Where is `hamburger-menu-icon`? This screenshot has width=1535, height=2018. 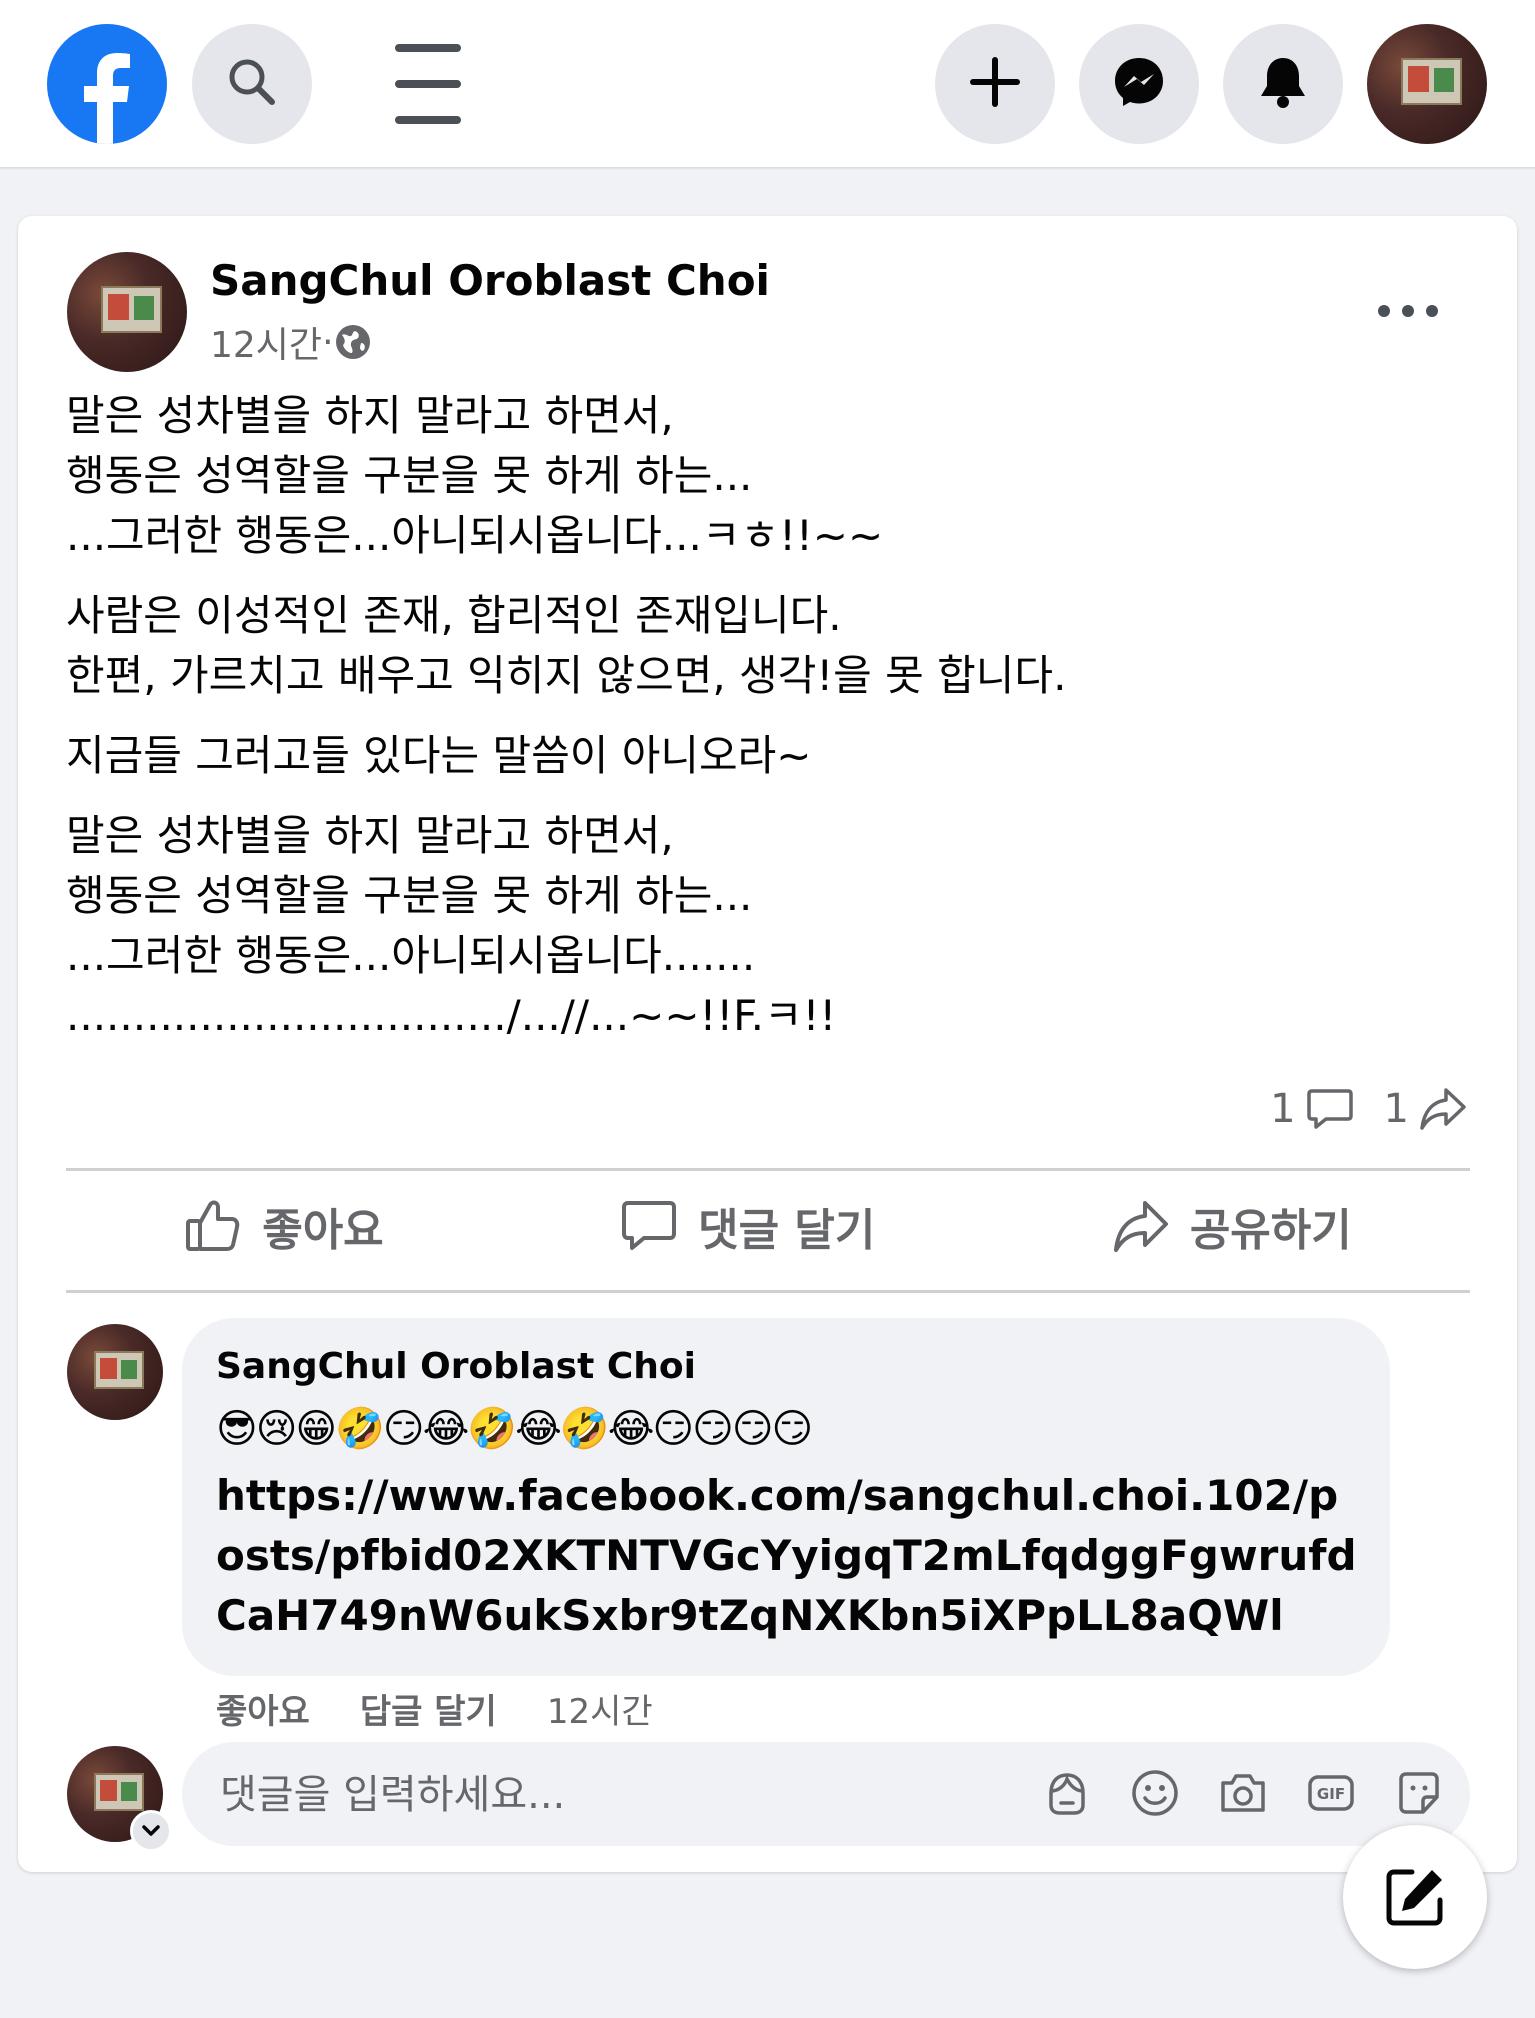
hamburger-menu-icon is located at coordinates (428, 84).